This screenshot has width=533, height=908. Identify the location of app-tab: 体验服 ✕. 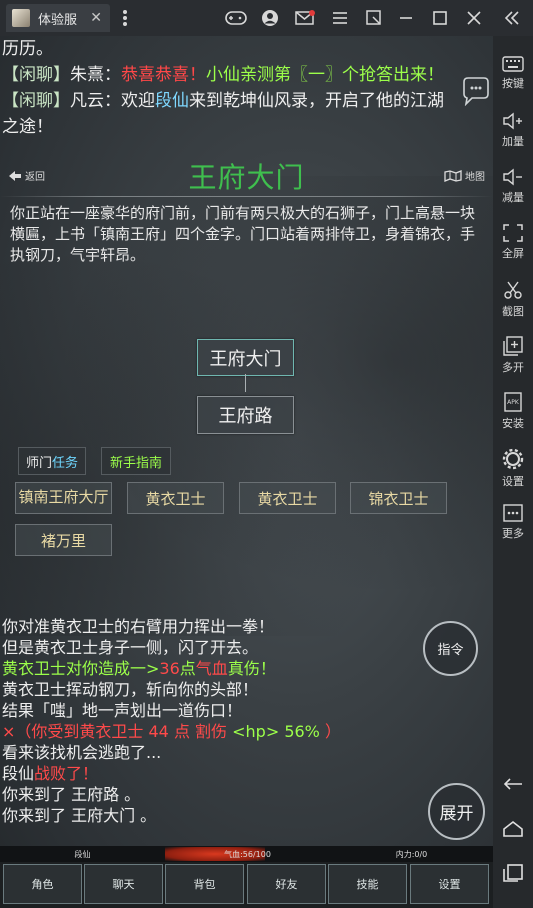
(58, 18).